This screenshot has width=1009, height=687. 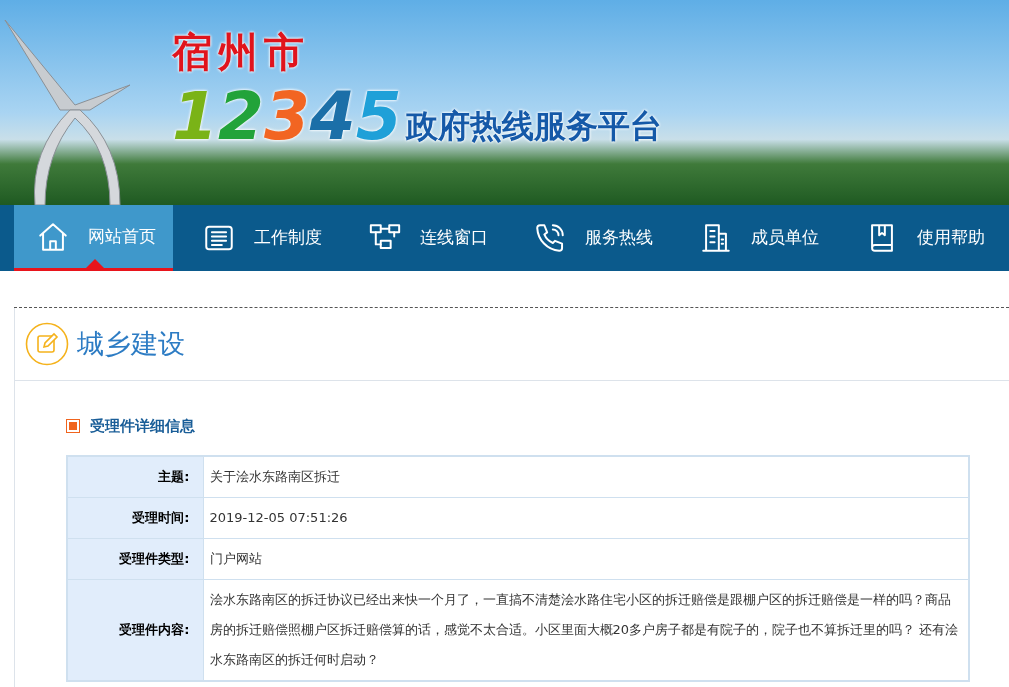 I want to click on detail-heading: 受理件详细信息, so click(x=142, y=426).